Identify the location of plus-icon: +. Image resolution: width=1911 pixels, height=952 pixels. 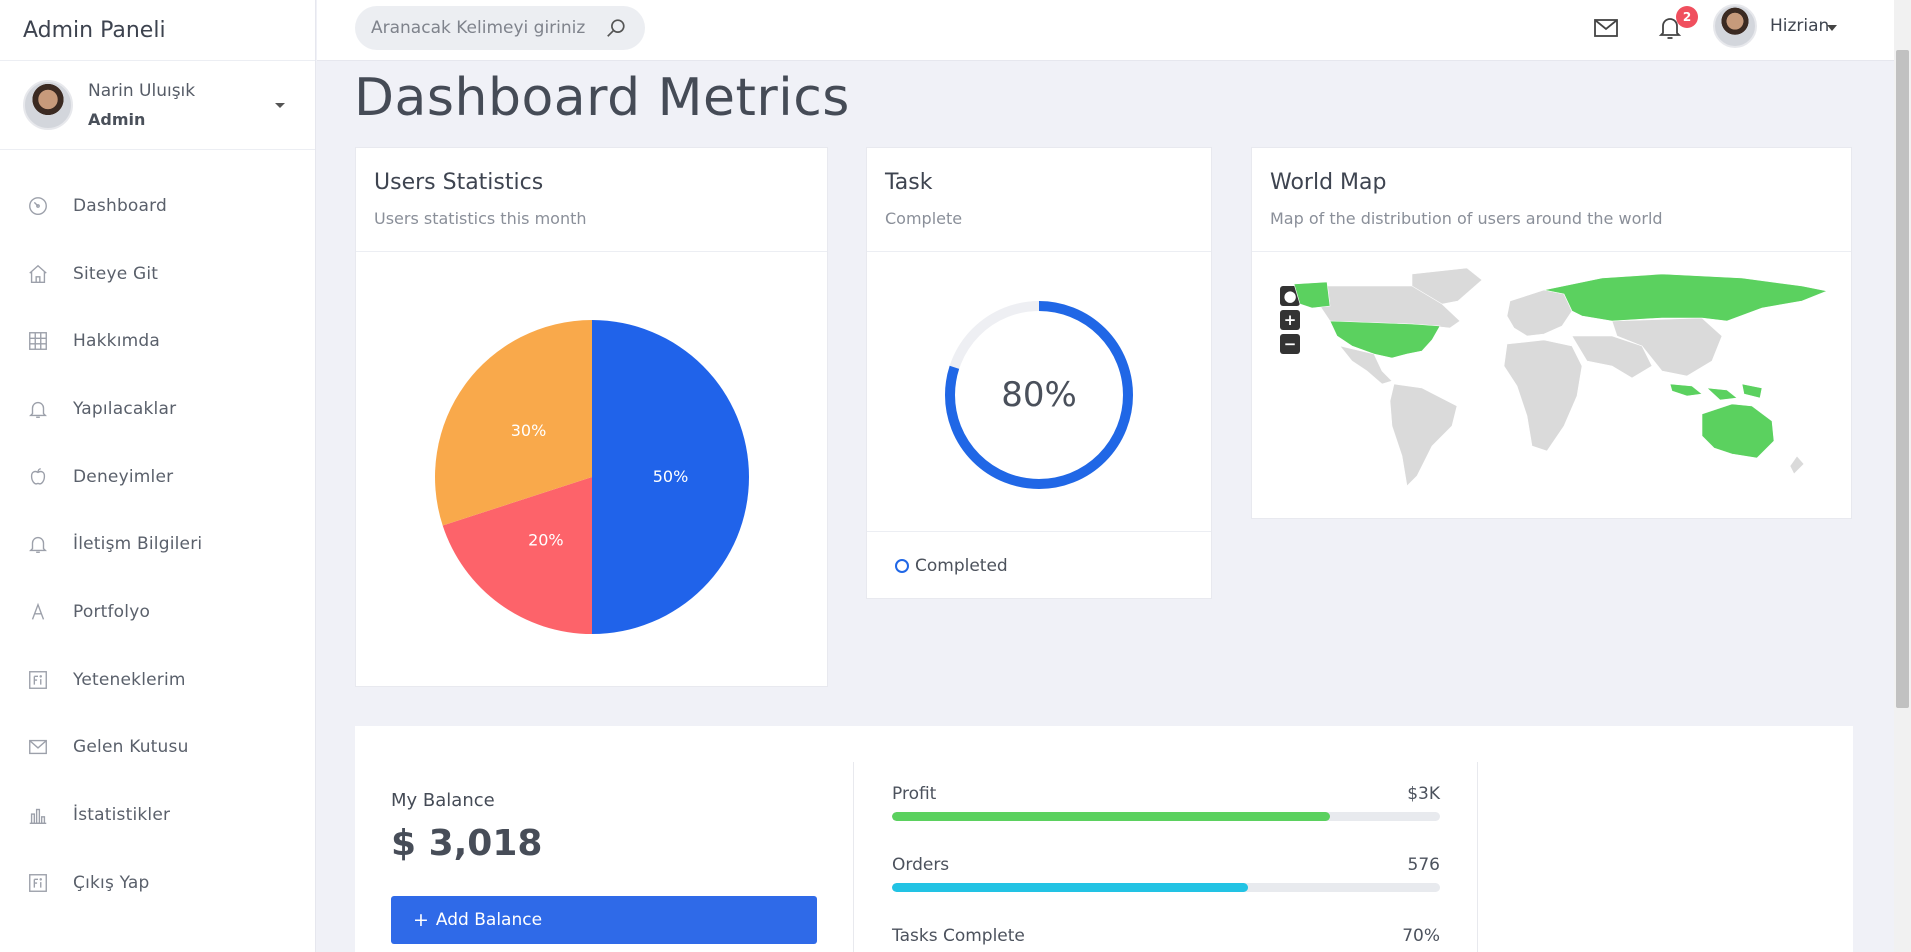
(421, 920).